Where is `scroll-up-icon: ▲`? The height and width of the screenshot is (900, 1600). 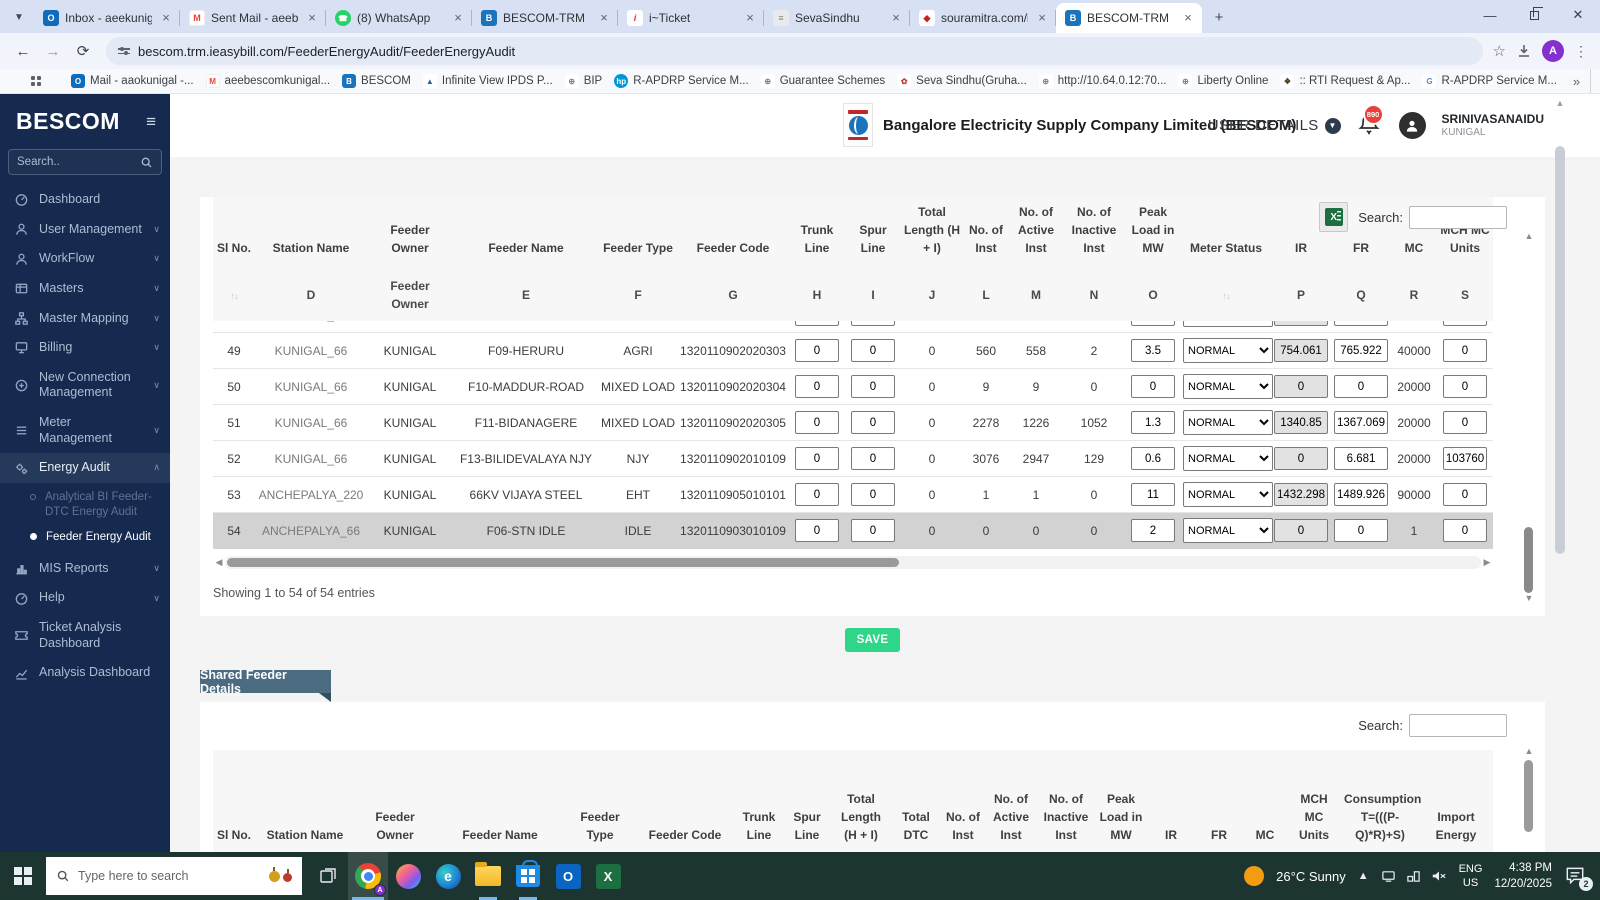 scroll-up-icon: ▲ is located at coordinates (1560, 103).